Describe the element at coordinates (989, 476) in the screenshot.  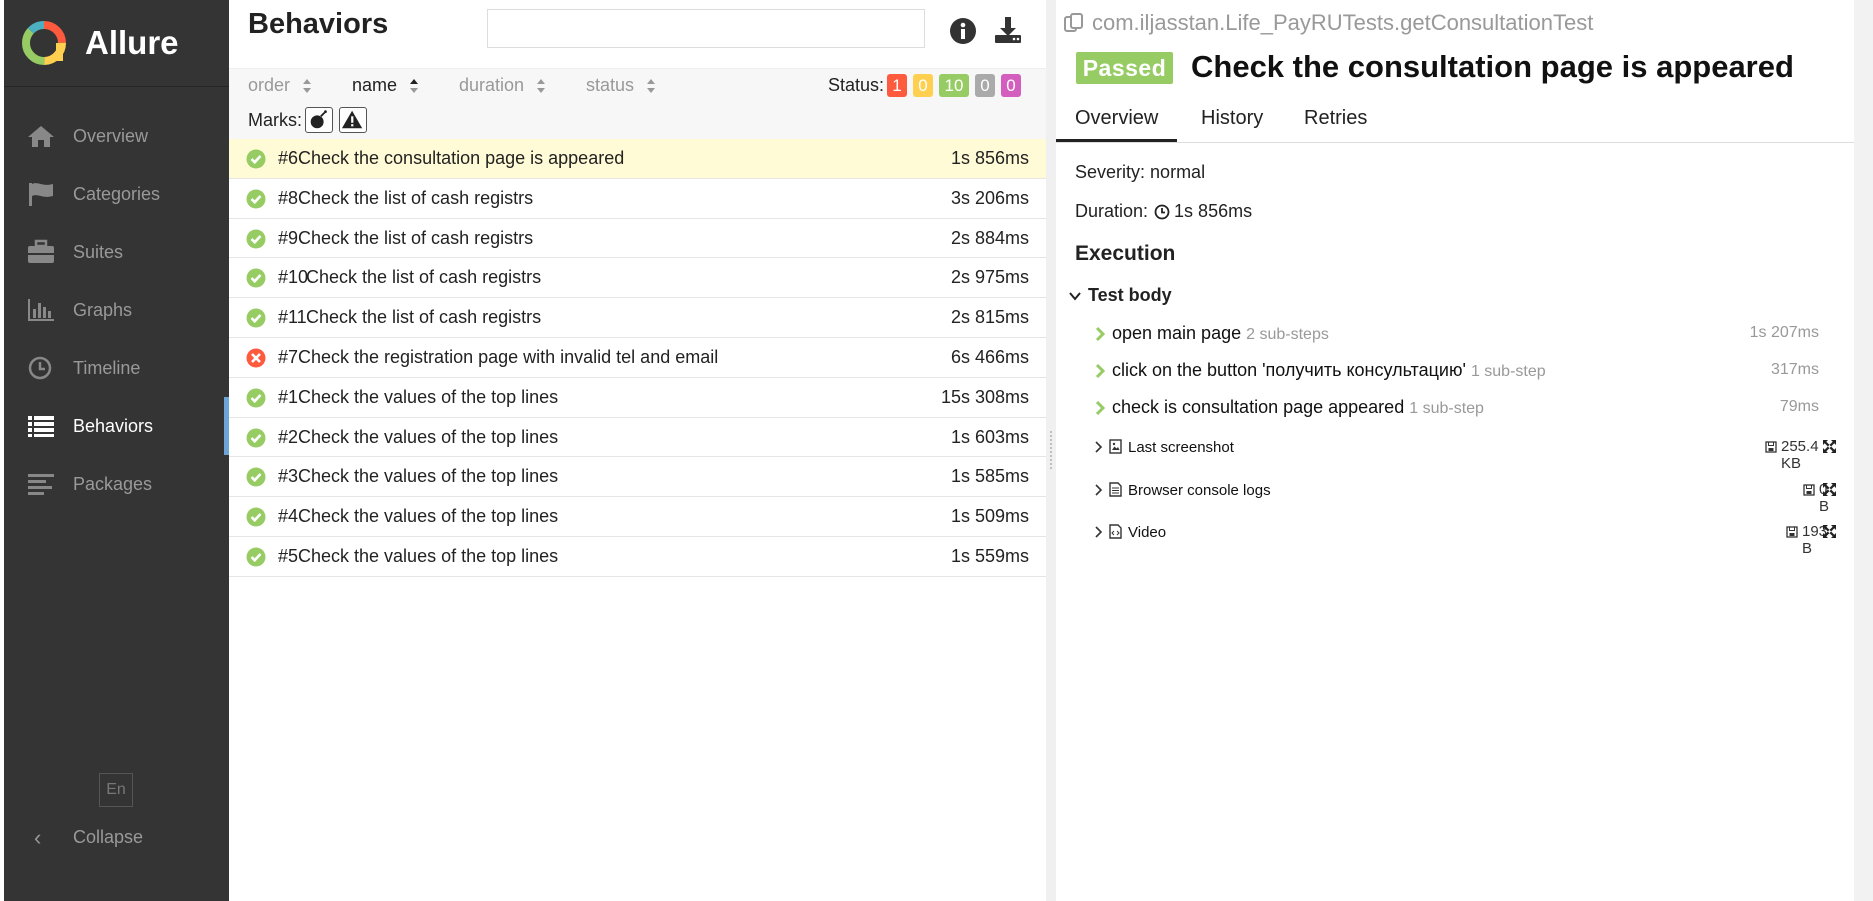
I see `test-duration: 1s 585ms` at that location.